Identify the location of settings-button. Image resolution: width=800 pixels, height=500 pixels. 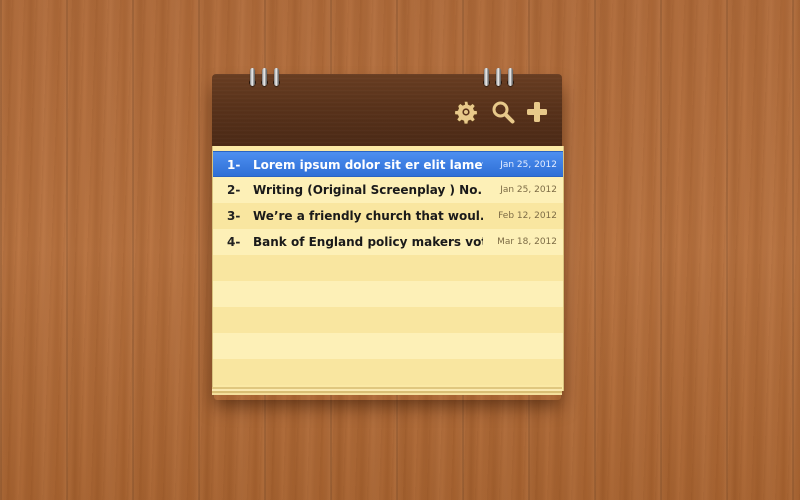
(466, 112).